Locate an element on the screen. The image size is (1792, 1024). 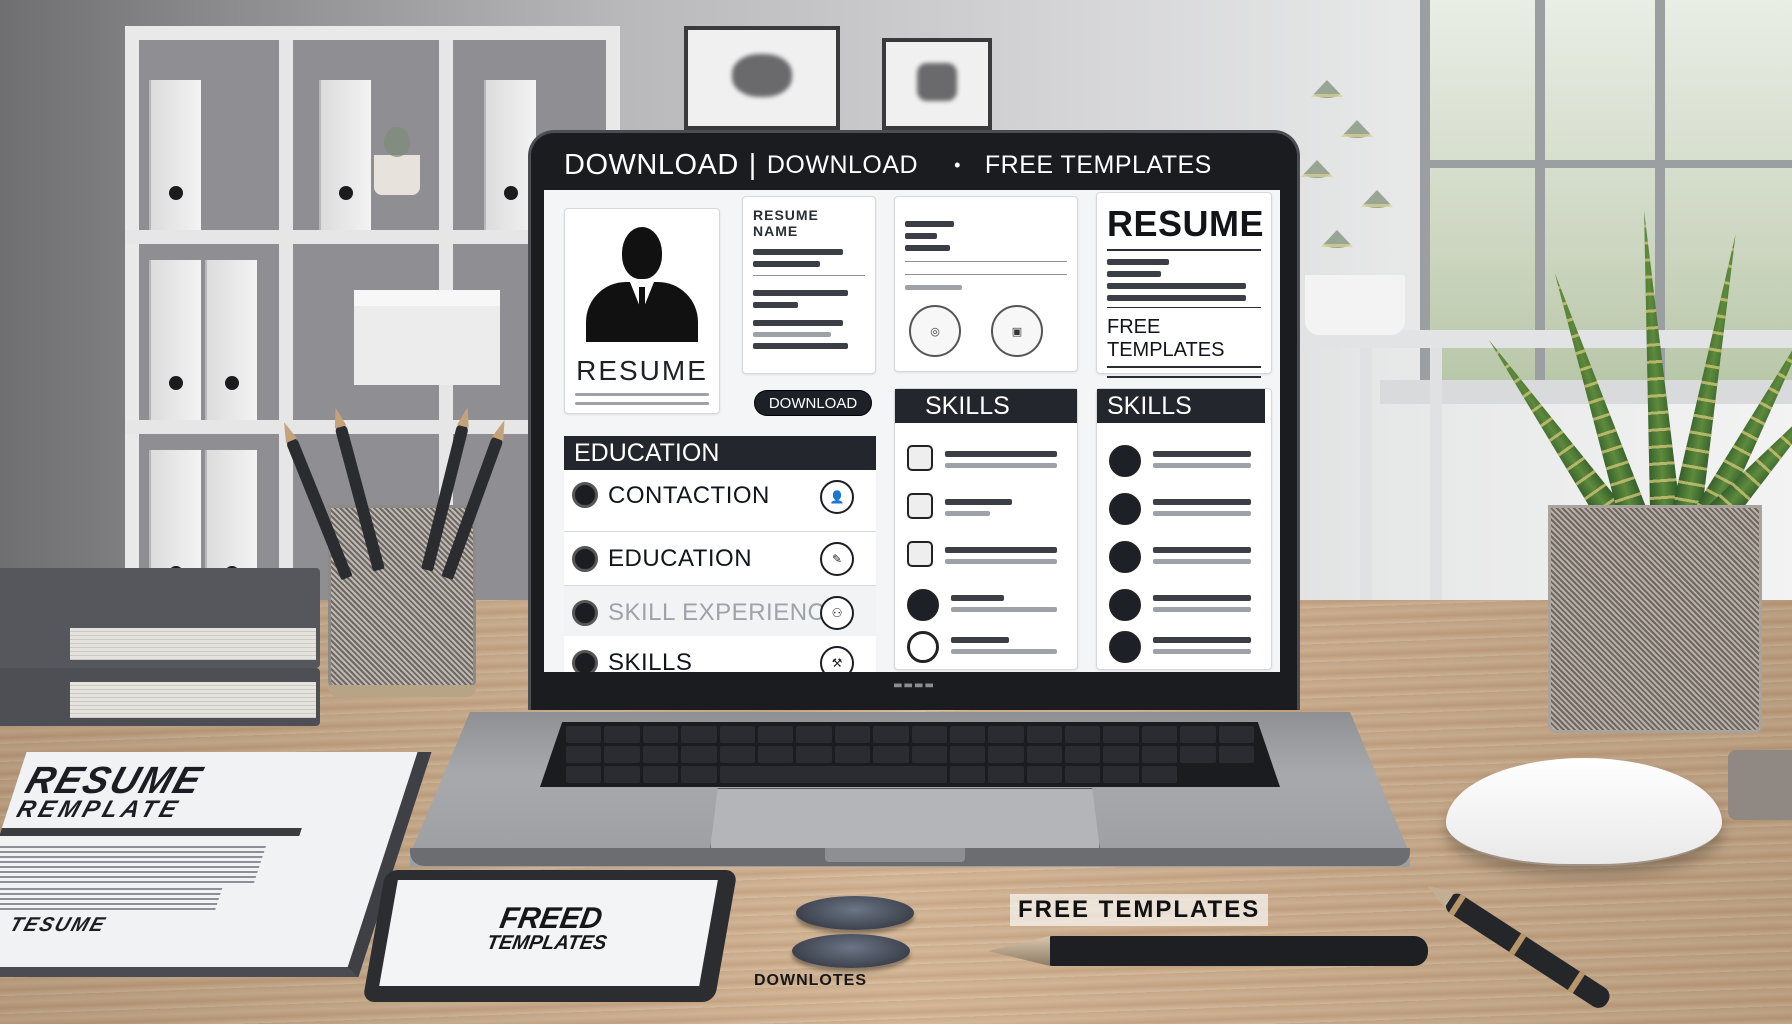
tablet-subtitle: TEMPLATES is located at coordinates (546, 943).